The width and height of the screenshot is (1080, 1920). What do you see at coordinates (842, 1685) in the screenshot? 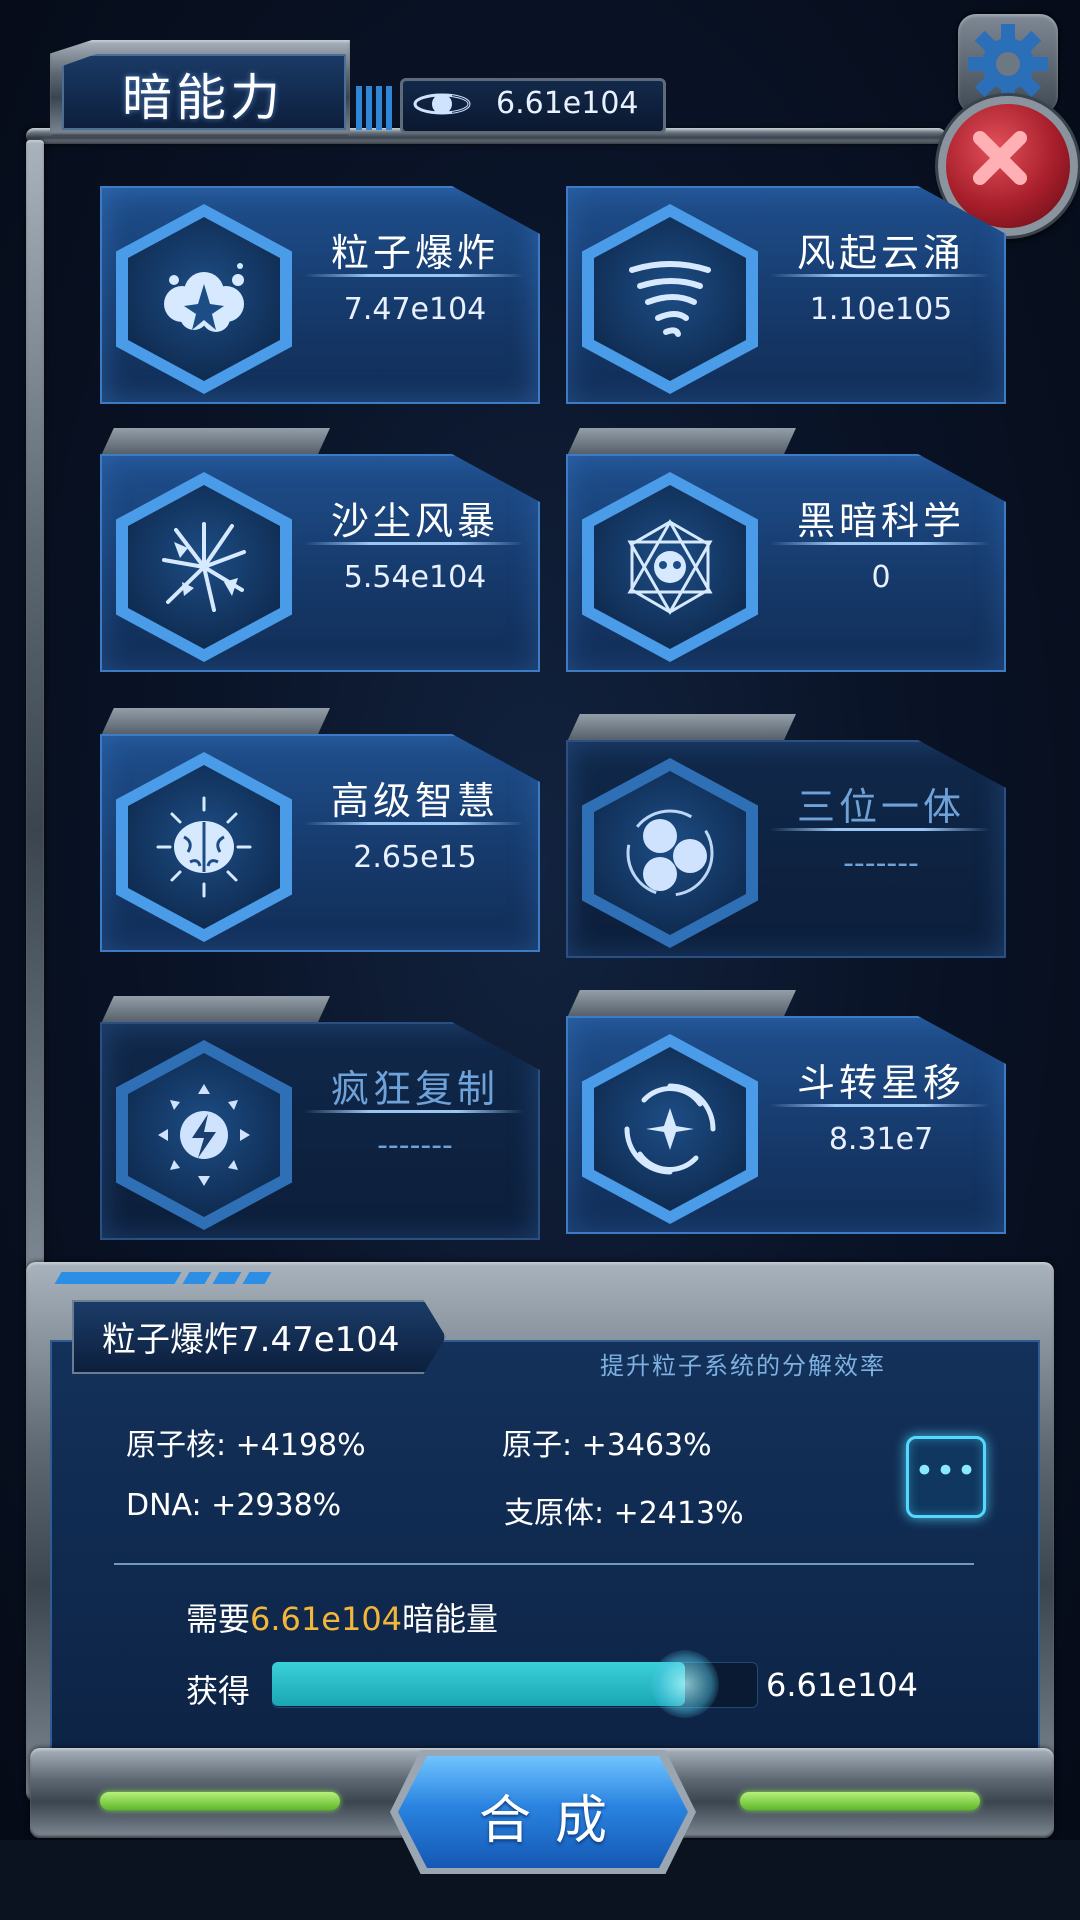
I see `get-value: 6.61e104` at bounding box center [842, 1685].